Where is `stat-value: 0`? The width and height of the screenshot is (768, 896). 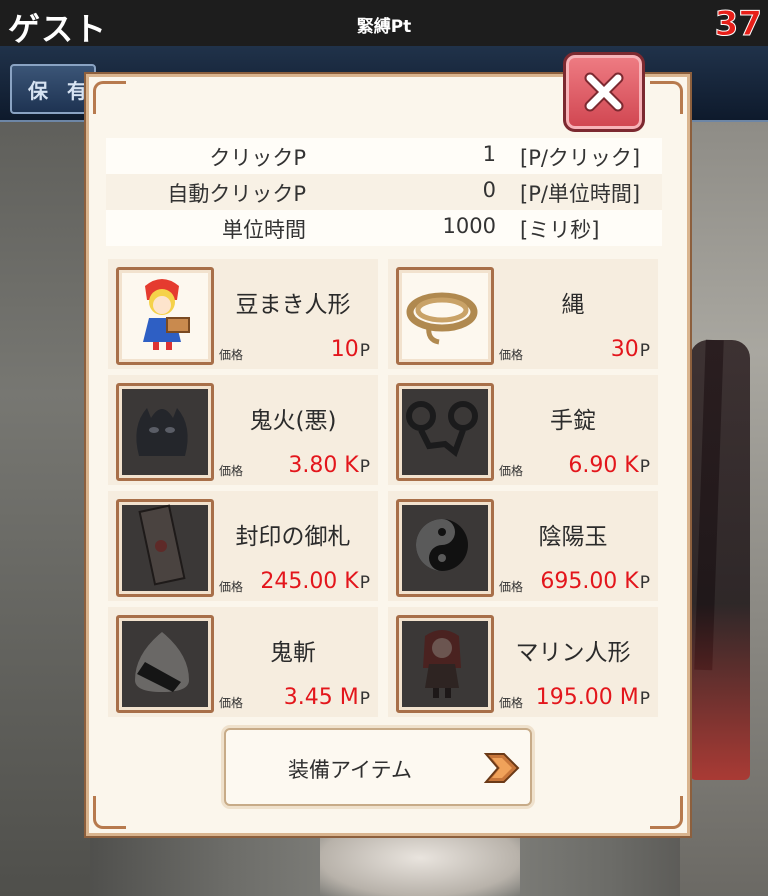
stat-value: 0 is located at coordinates (489, 190).